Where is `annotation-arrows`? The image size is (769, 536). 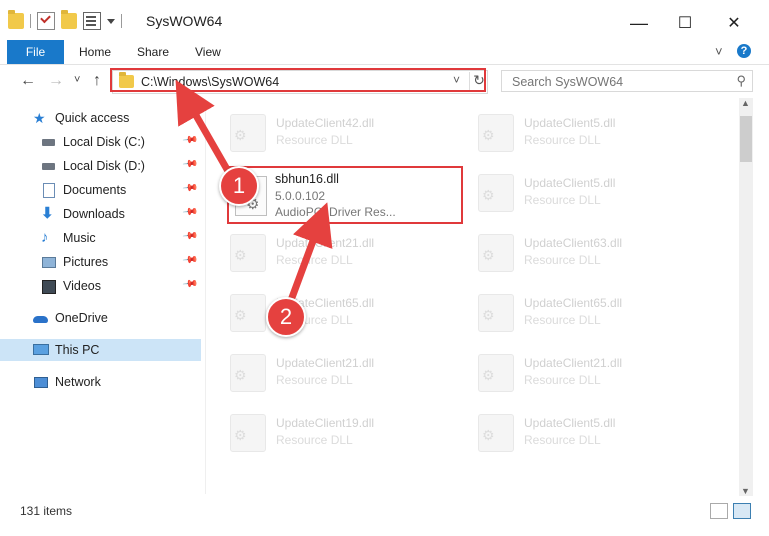 annotation-arrows is located at coordinates (254, 193).